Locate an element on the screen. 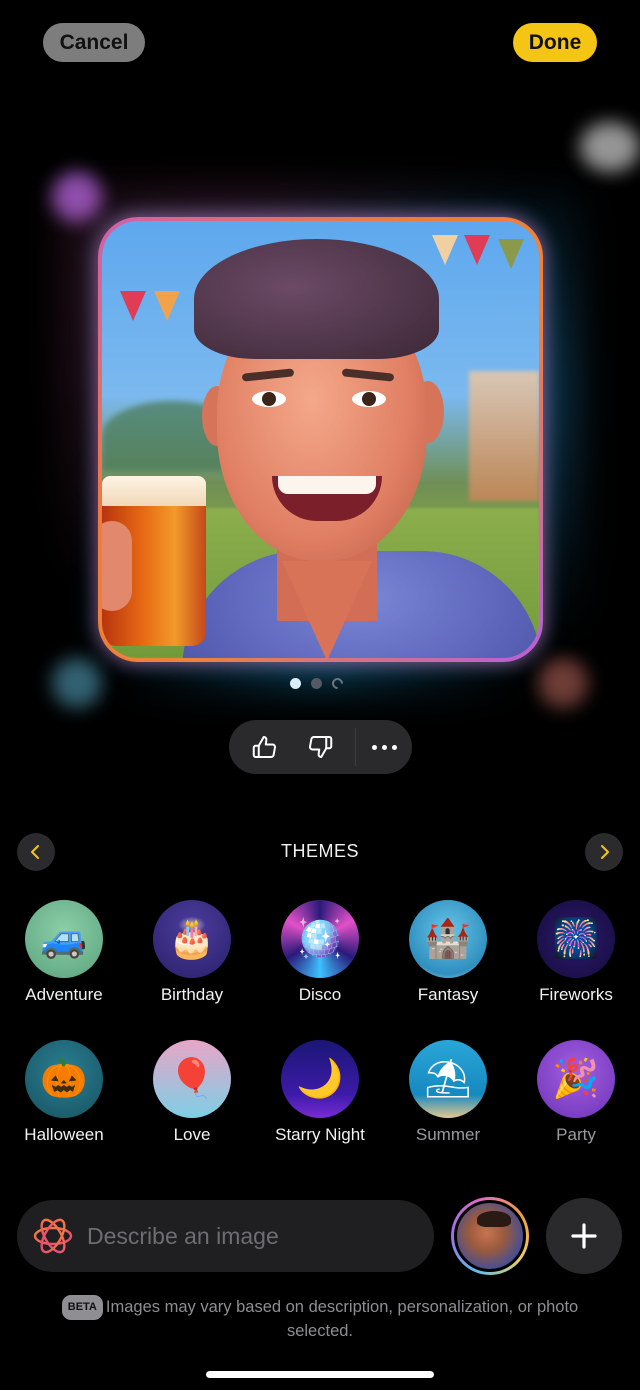 Image resolution: width=640 pixels, height=1390 pixels. theme-party: 🎉 Party is located at coordinates (576, 1092).